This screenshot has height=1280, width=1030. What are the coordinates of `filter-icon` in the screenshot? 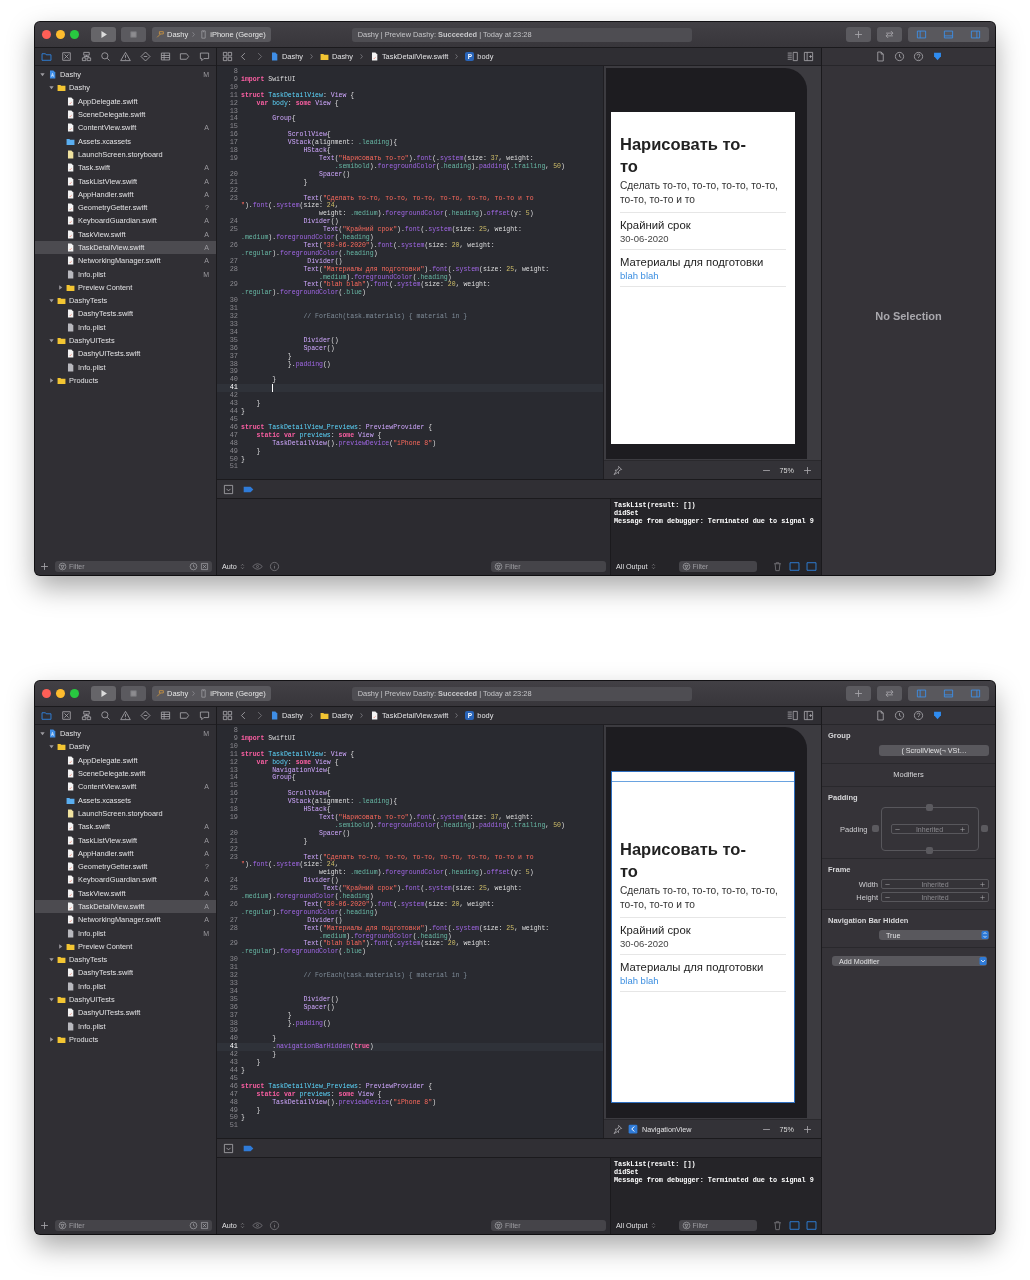 It's located at (686, 566).